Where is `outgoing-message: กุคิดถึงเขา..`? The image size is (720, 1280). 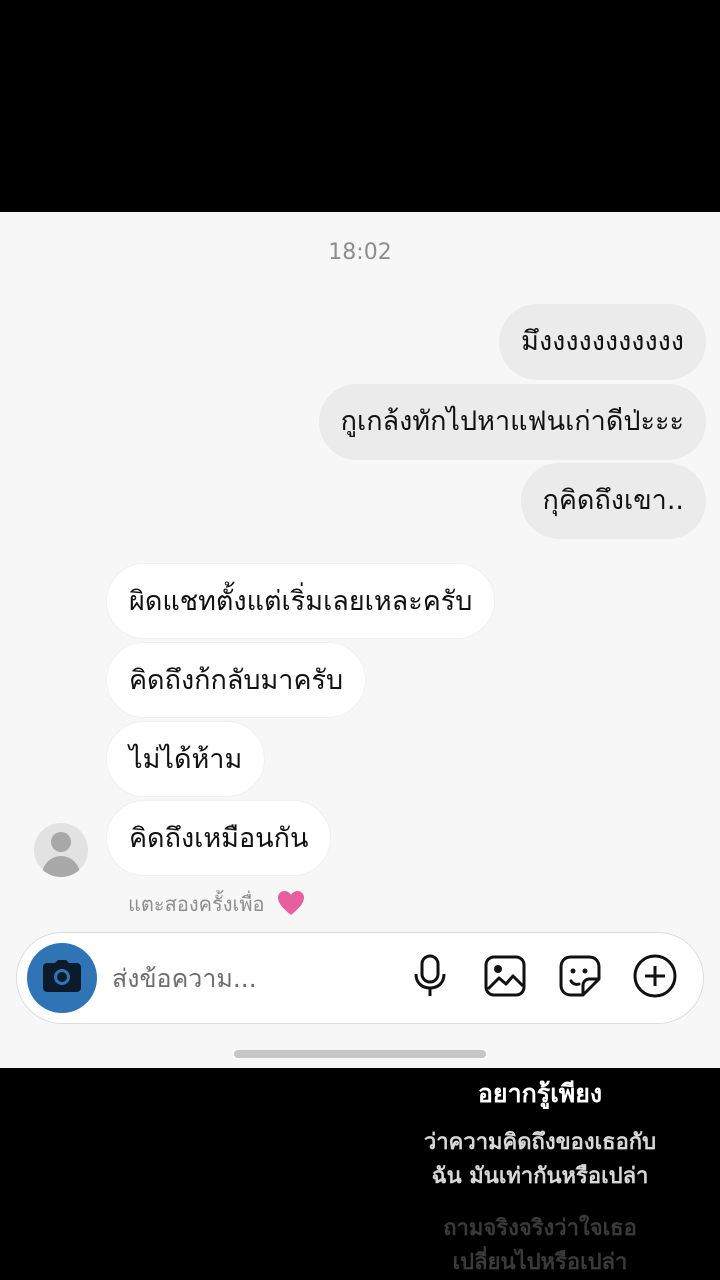
outgoing-message: กุคิดถึงเขา.. is located at coordinates (613, 501).